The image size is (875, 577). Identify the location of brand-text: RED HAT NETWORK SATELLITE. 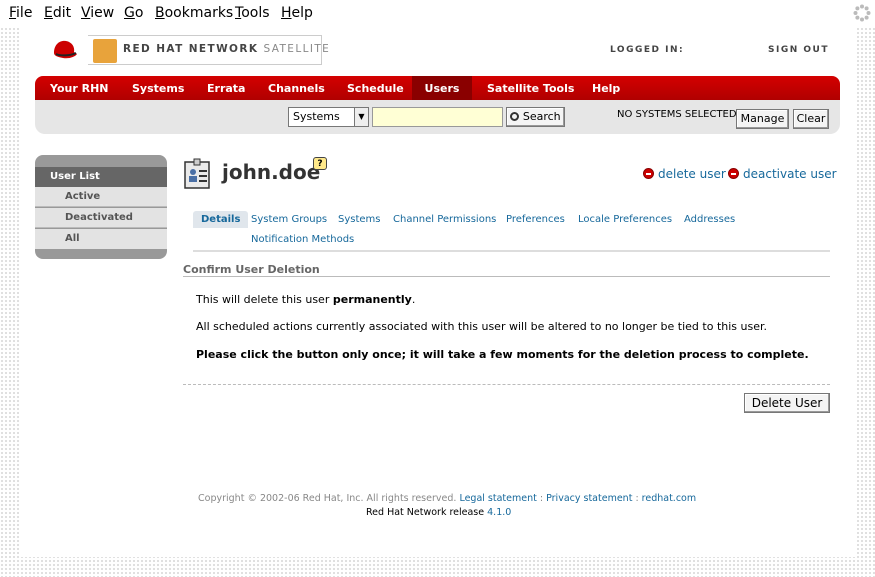
(226, 49).